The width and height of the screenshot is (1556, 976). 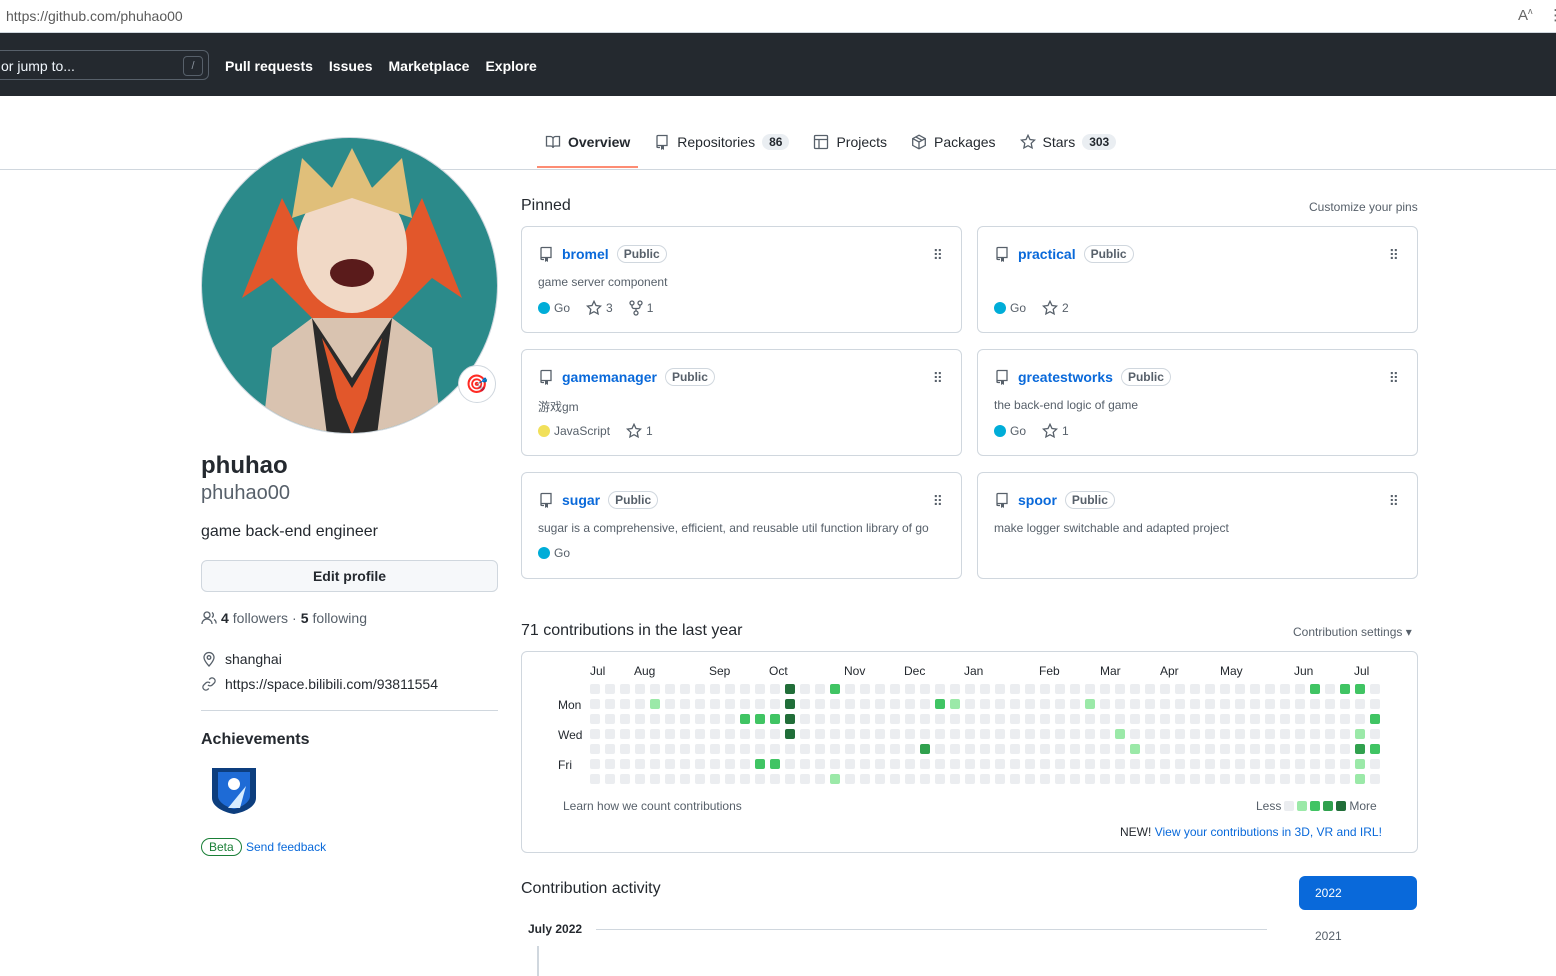 What do you see at coordinates (1055, 308) in the screenshot?
I see `repo-stars: 2` at bounding box center [1055, 308].